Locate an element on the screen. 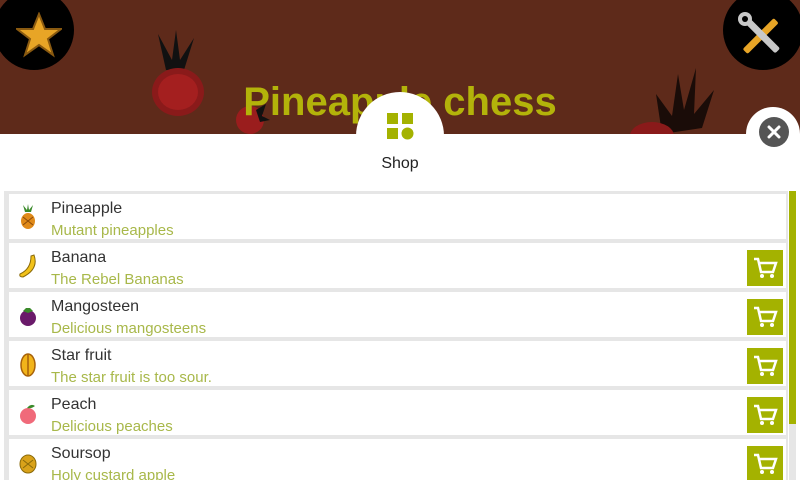 The image size is (800, 480). list-item: Soursop Holy custard apple is located at coordinates (397, 459).